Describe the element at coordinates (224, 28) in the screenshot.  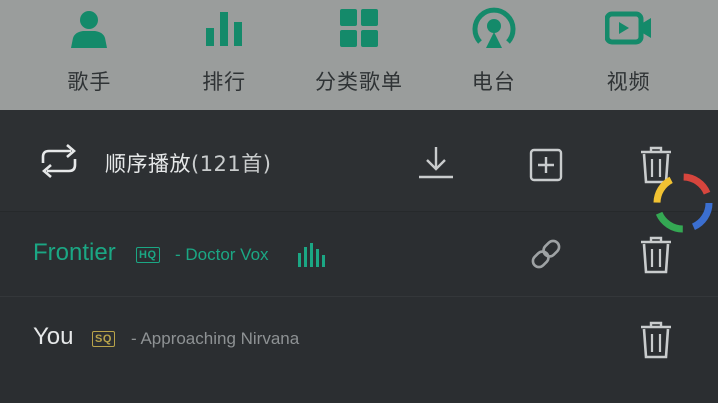
I see `chart-icon` at that location.